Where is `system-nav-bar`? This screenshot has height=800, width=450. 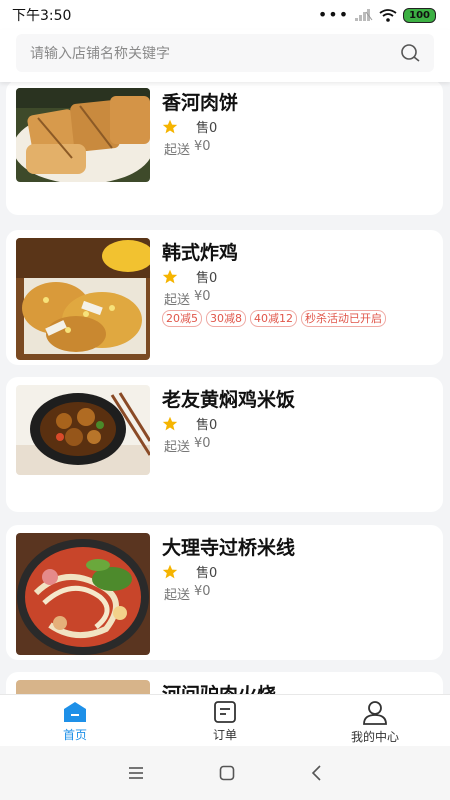 system-nav-bar is located at coordinates (225, 773).